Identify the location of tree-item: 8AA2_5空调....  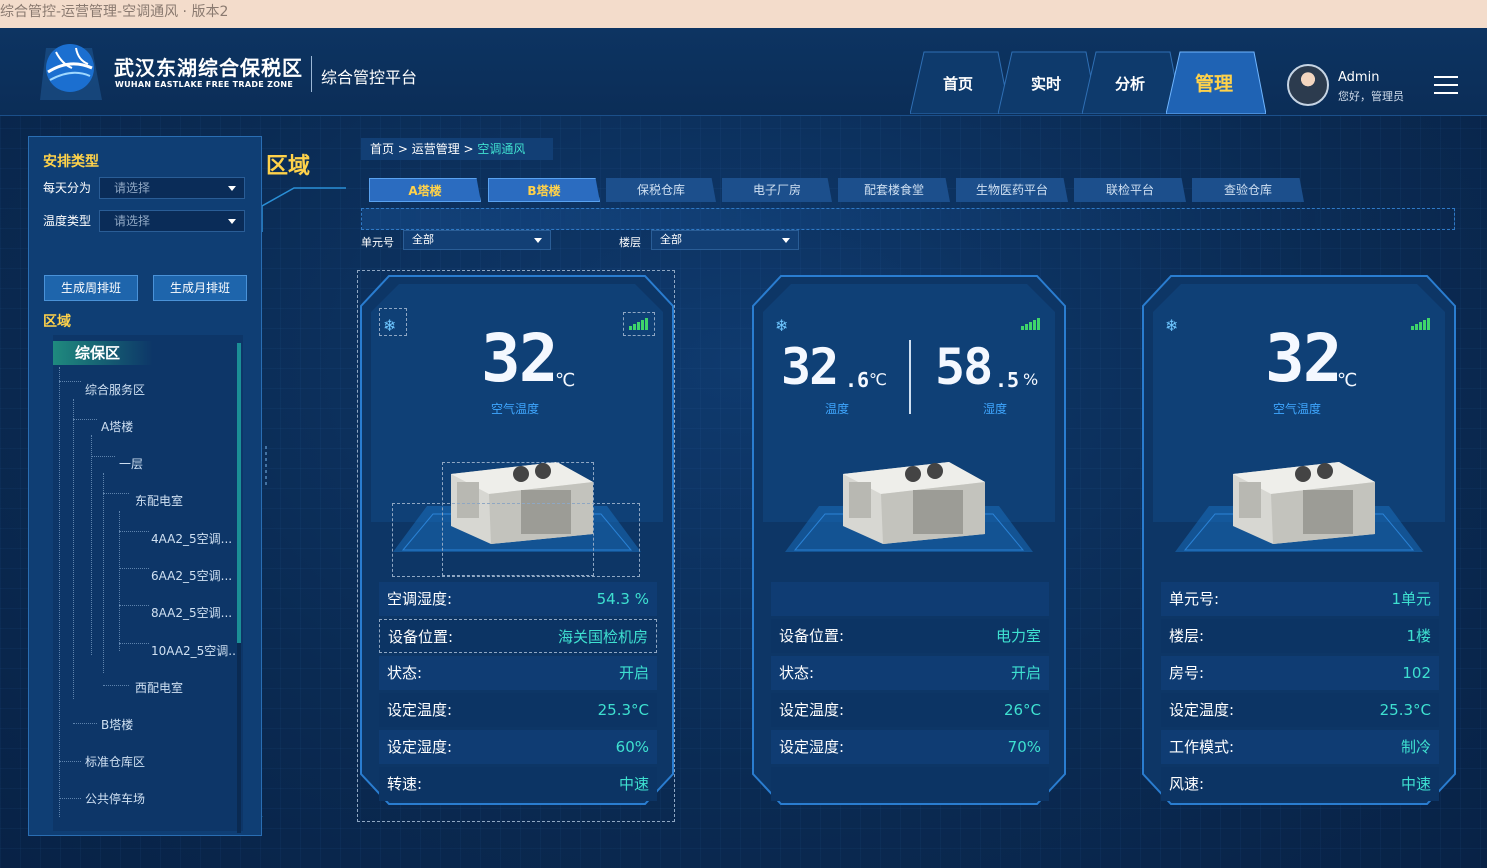
(191, 612).